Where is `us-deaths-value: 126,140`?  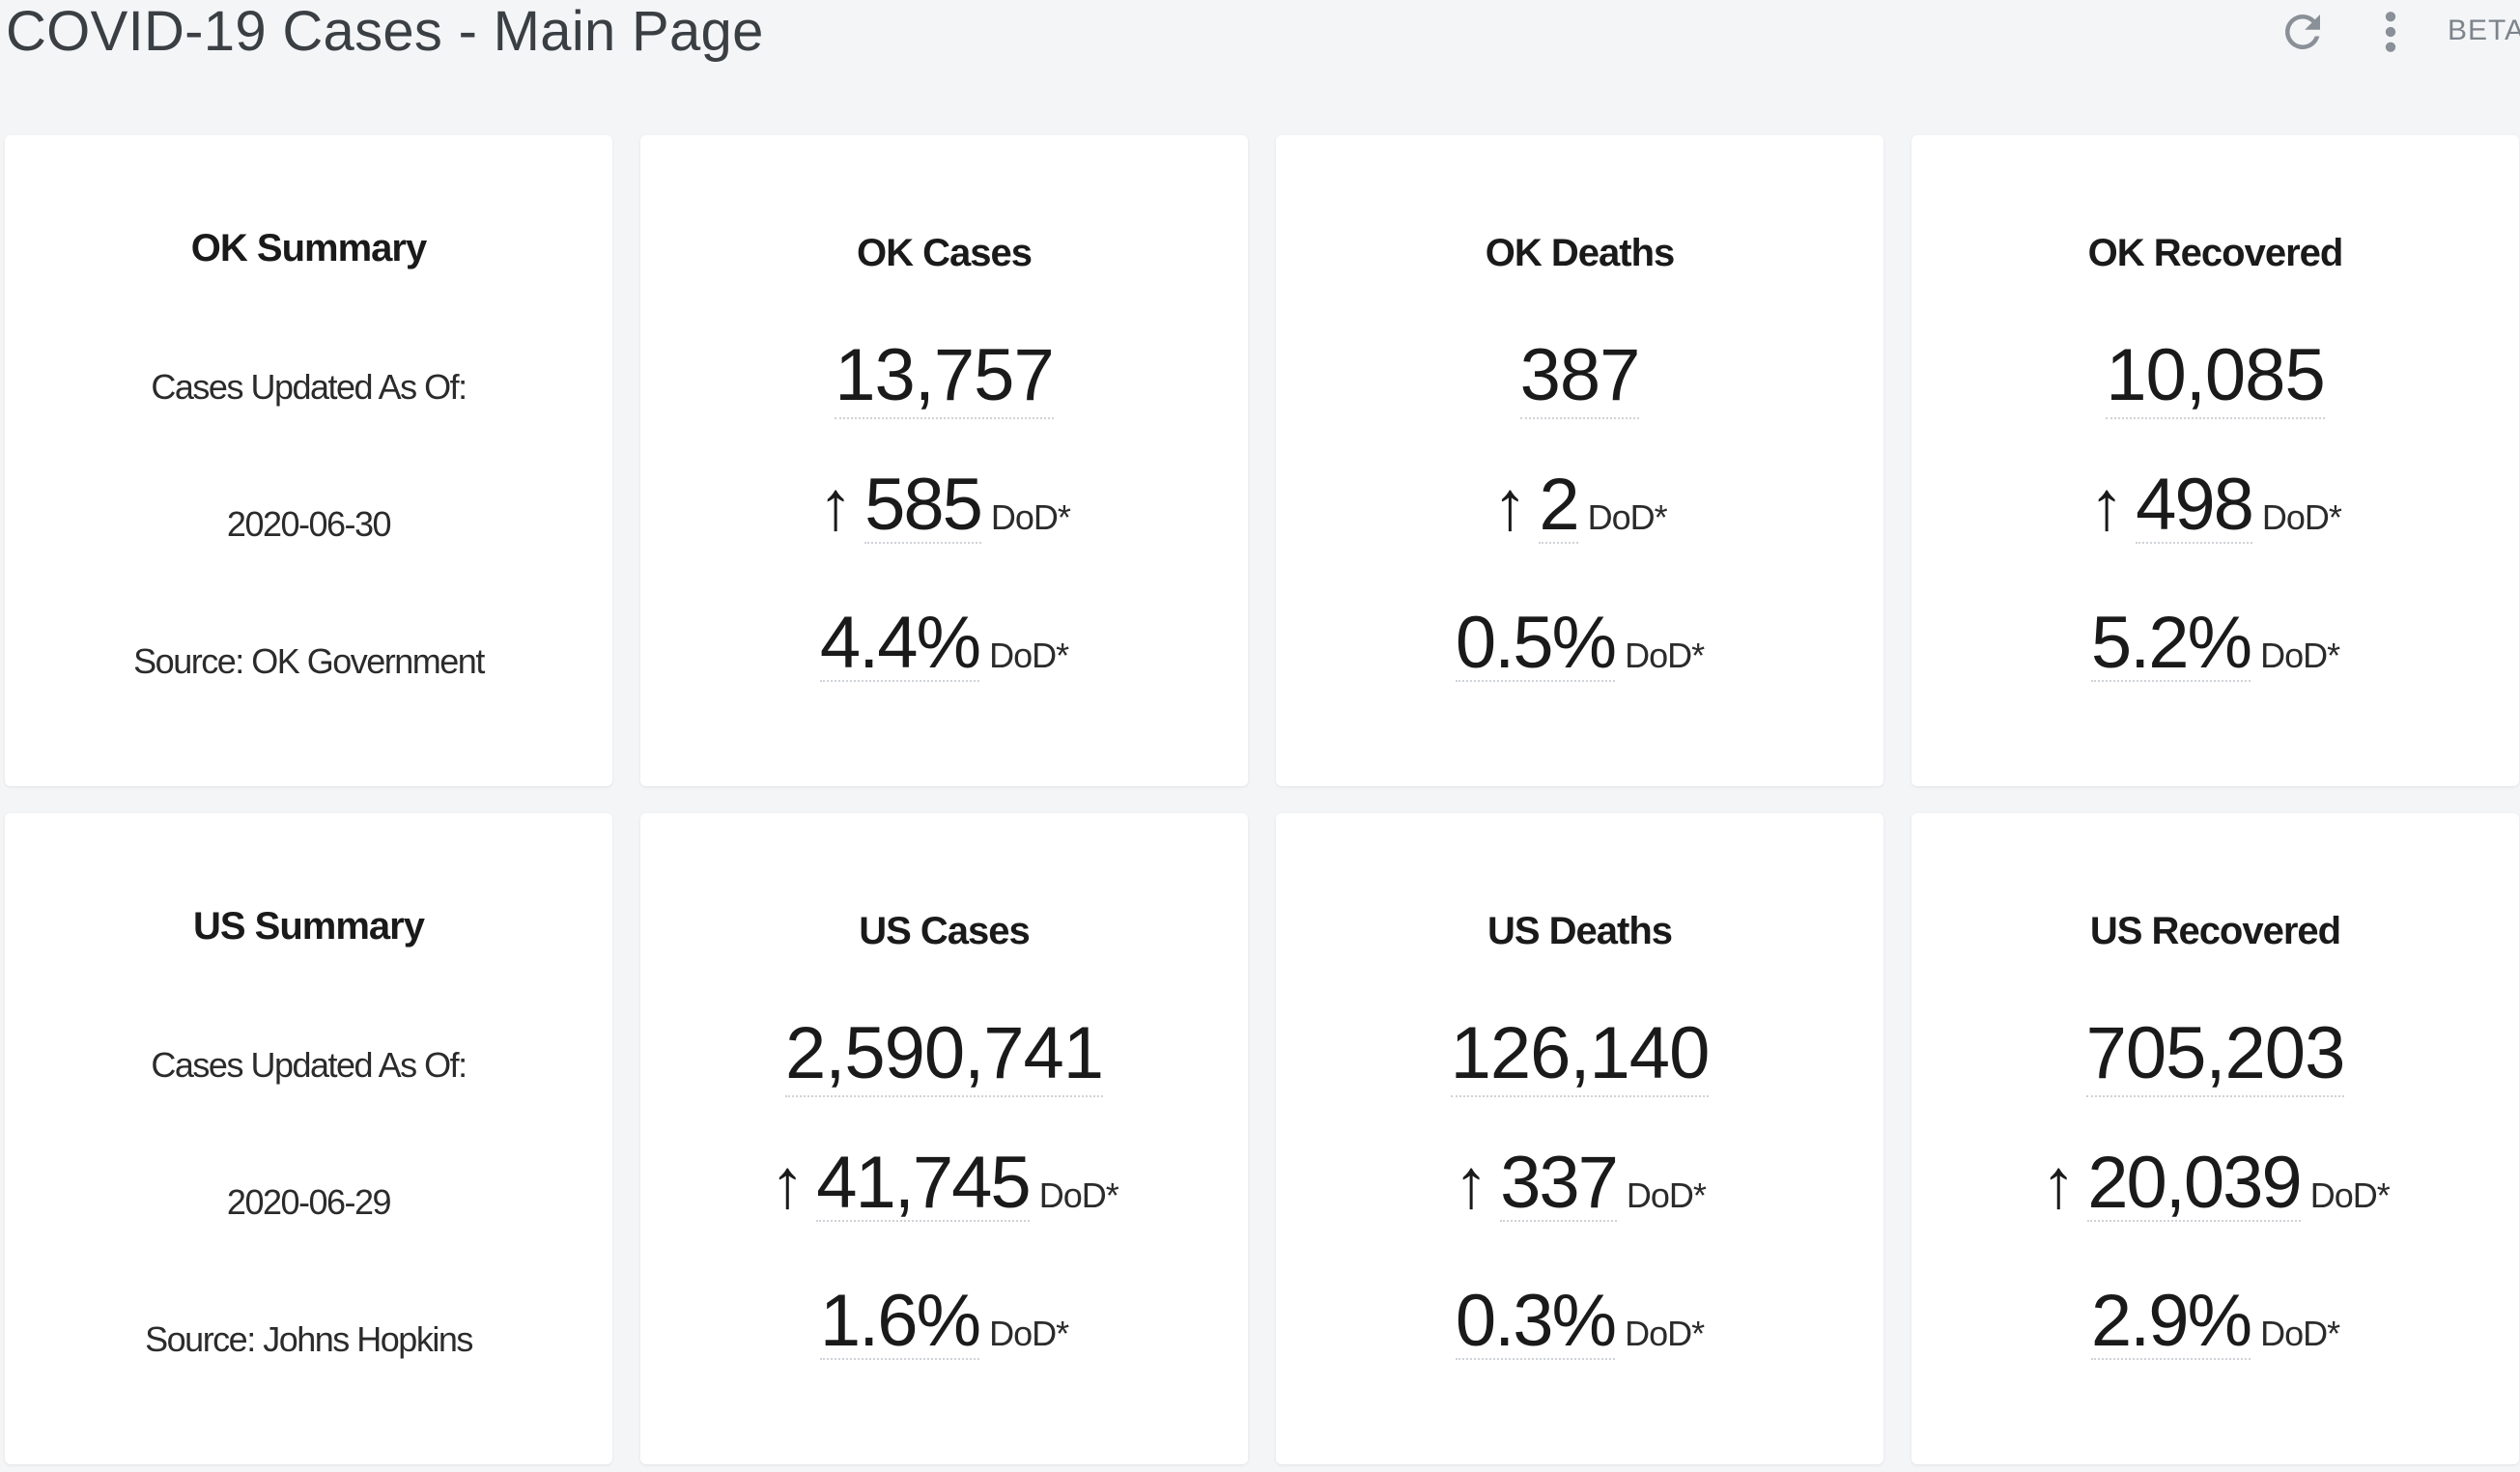 us-deaths-value: 126,140 is located at coordinates (1580, 1054).